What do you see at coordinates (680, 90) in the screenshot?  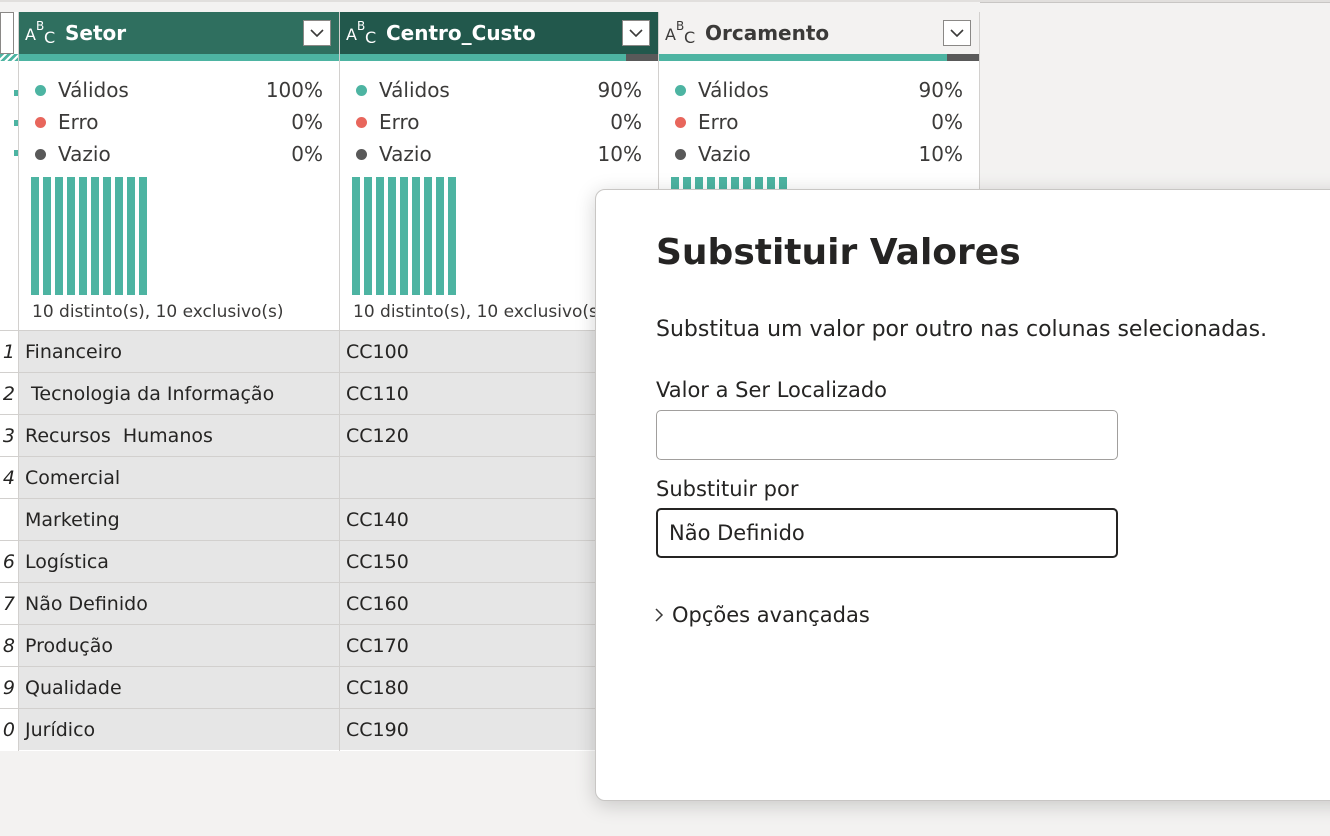 I see `valid-dot-icon` at bounding box center [680, 90].